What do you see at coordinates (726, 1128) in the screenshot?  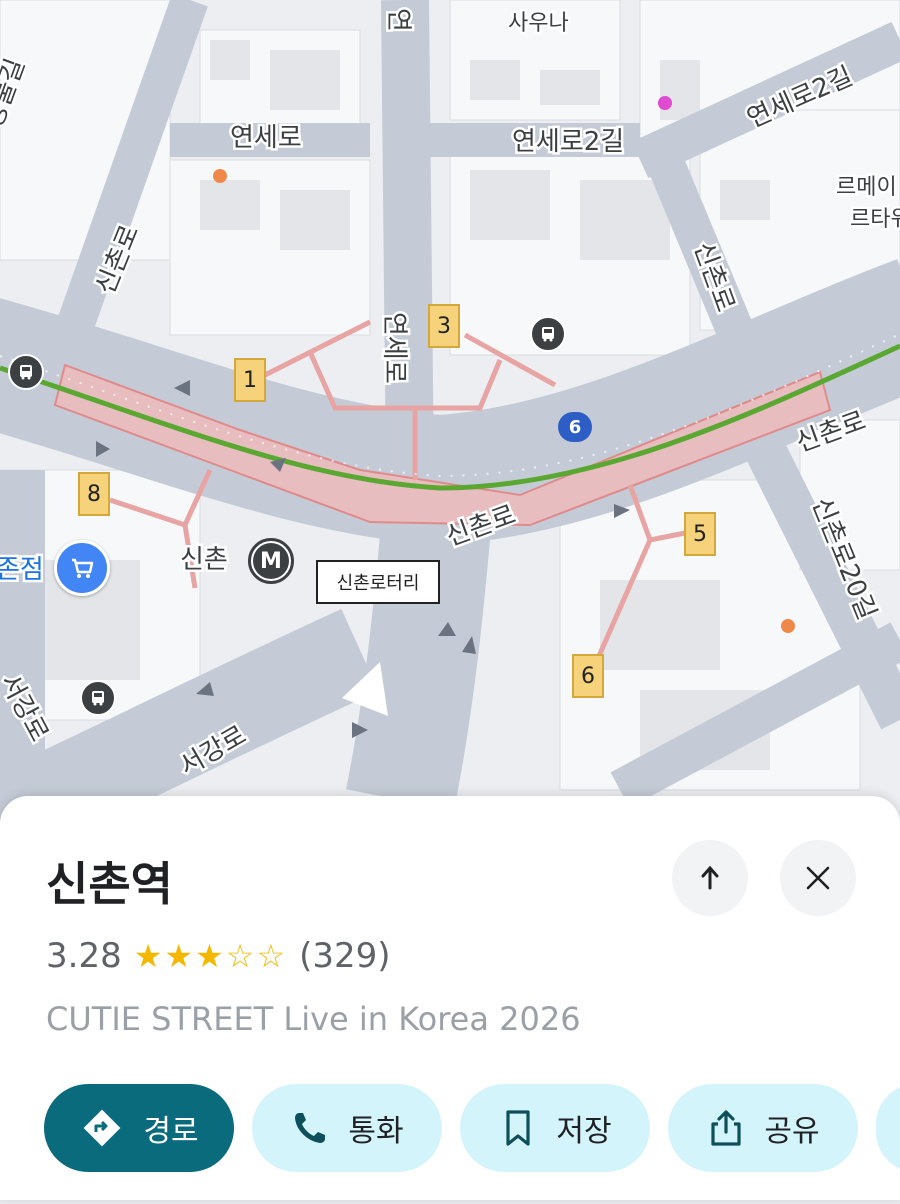 I see `share-icon` at bounding box center [726, 1128].